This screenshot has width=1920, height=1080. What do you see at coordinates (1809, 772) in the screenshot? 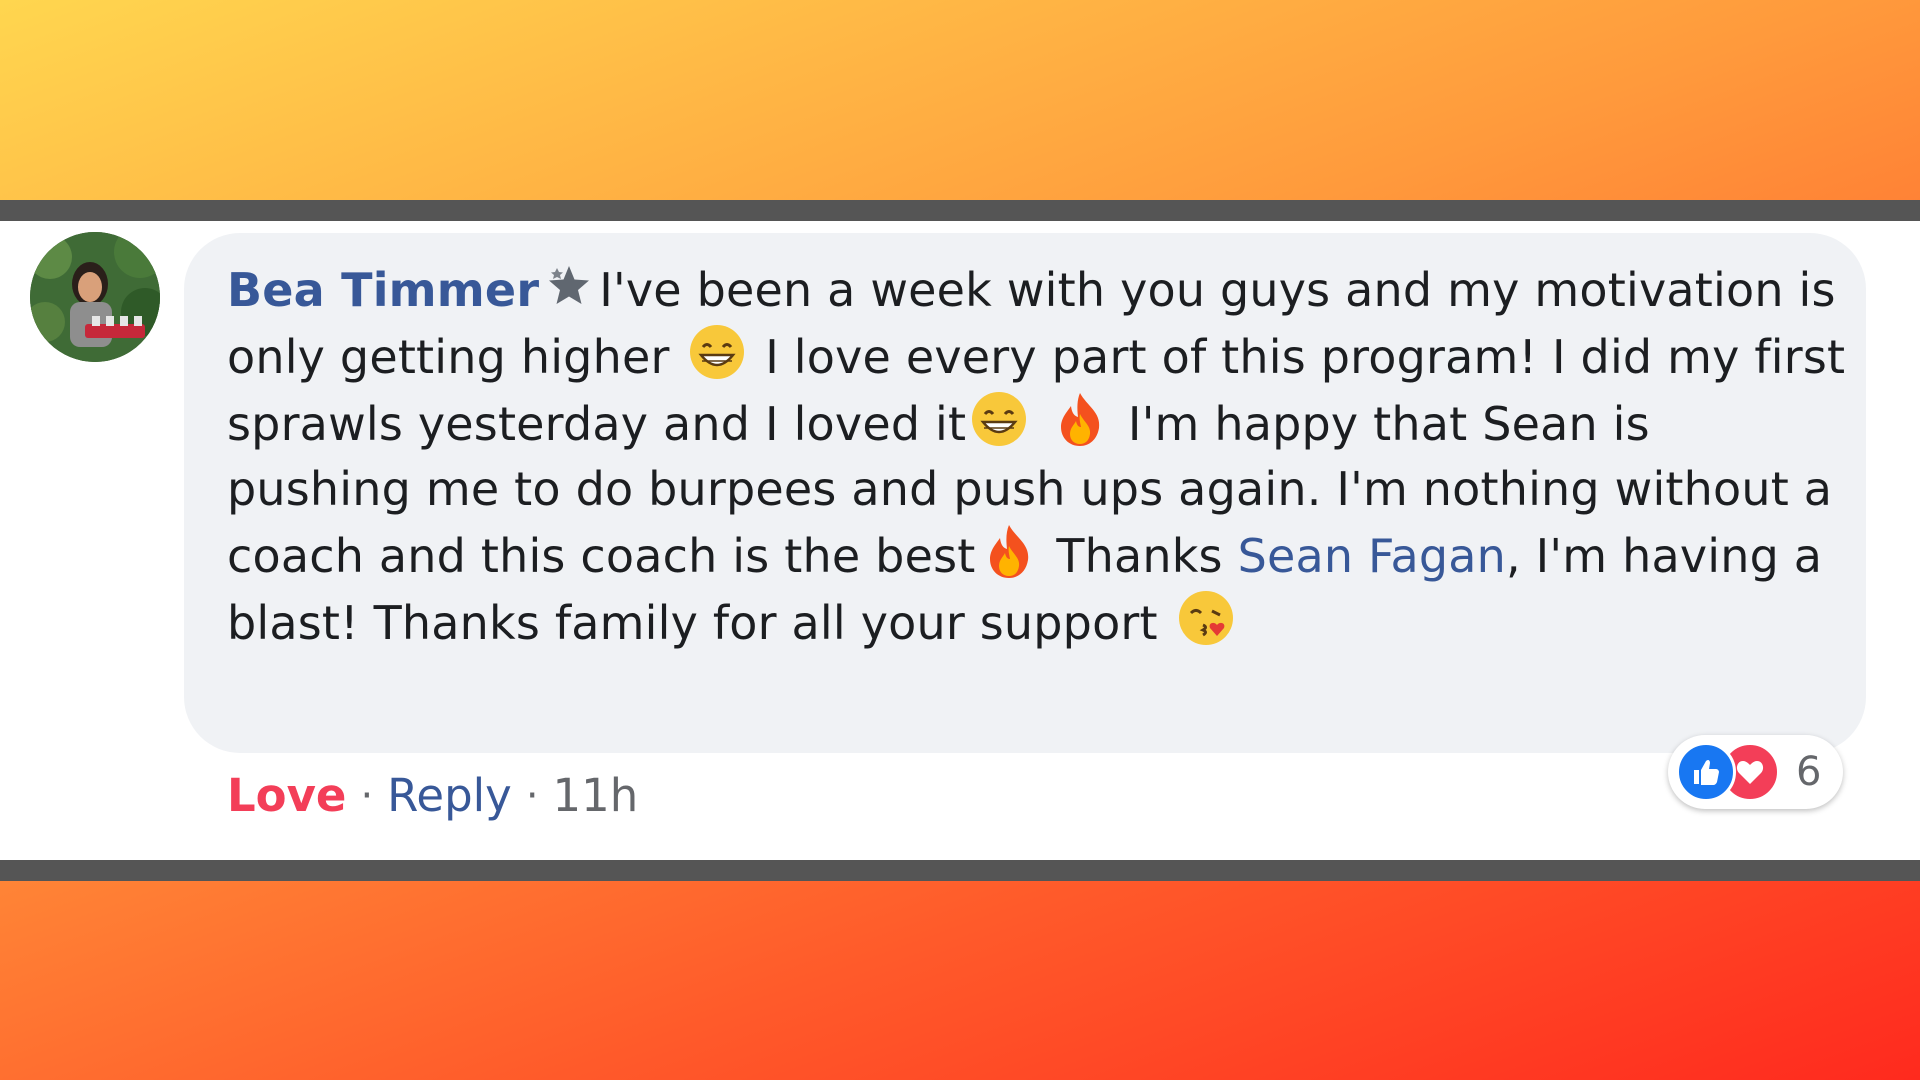
I see `reaction-count: 6` at bounding box center [1809, 772].